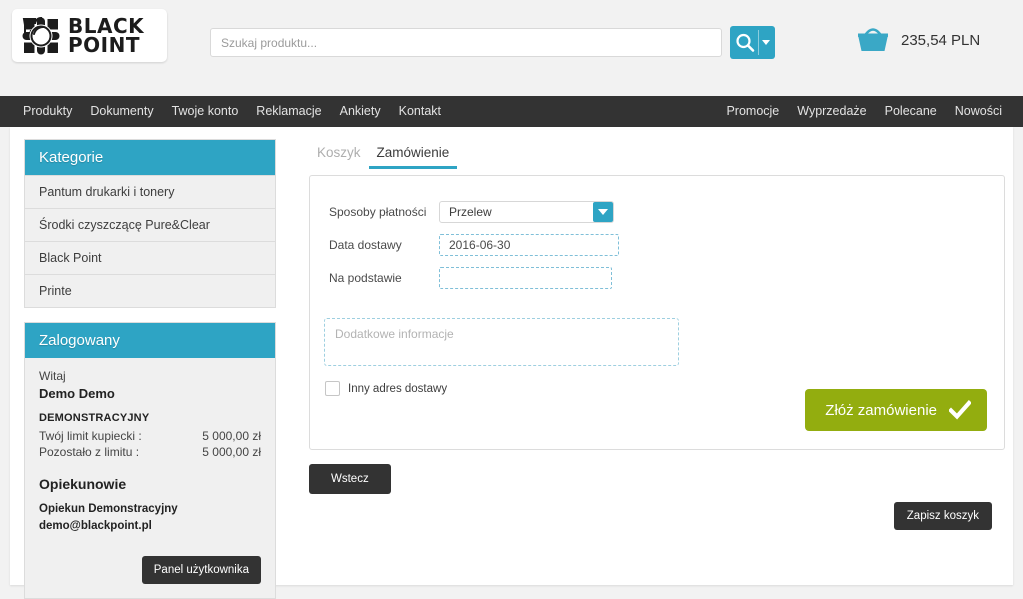 The width and height of the screenshot is (1023, 599). What do you see at coordinates (766, 42) in the screenshot?
I see `caret-down-icon` at bounding box center [766, 42].